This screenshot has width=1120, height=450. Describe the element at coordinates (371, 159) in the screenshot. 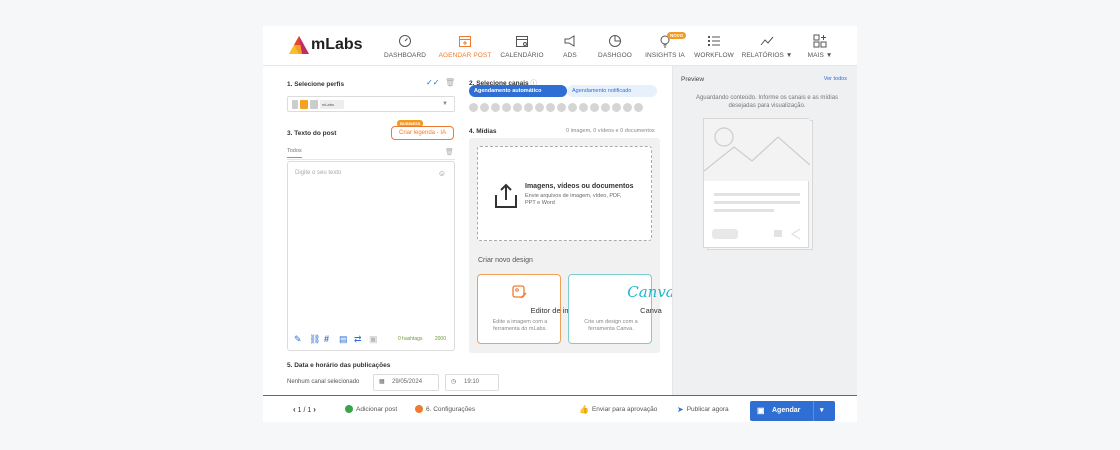

I see `tab-divider` at that location.